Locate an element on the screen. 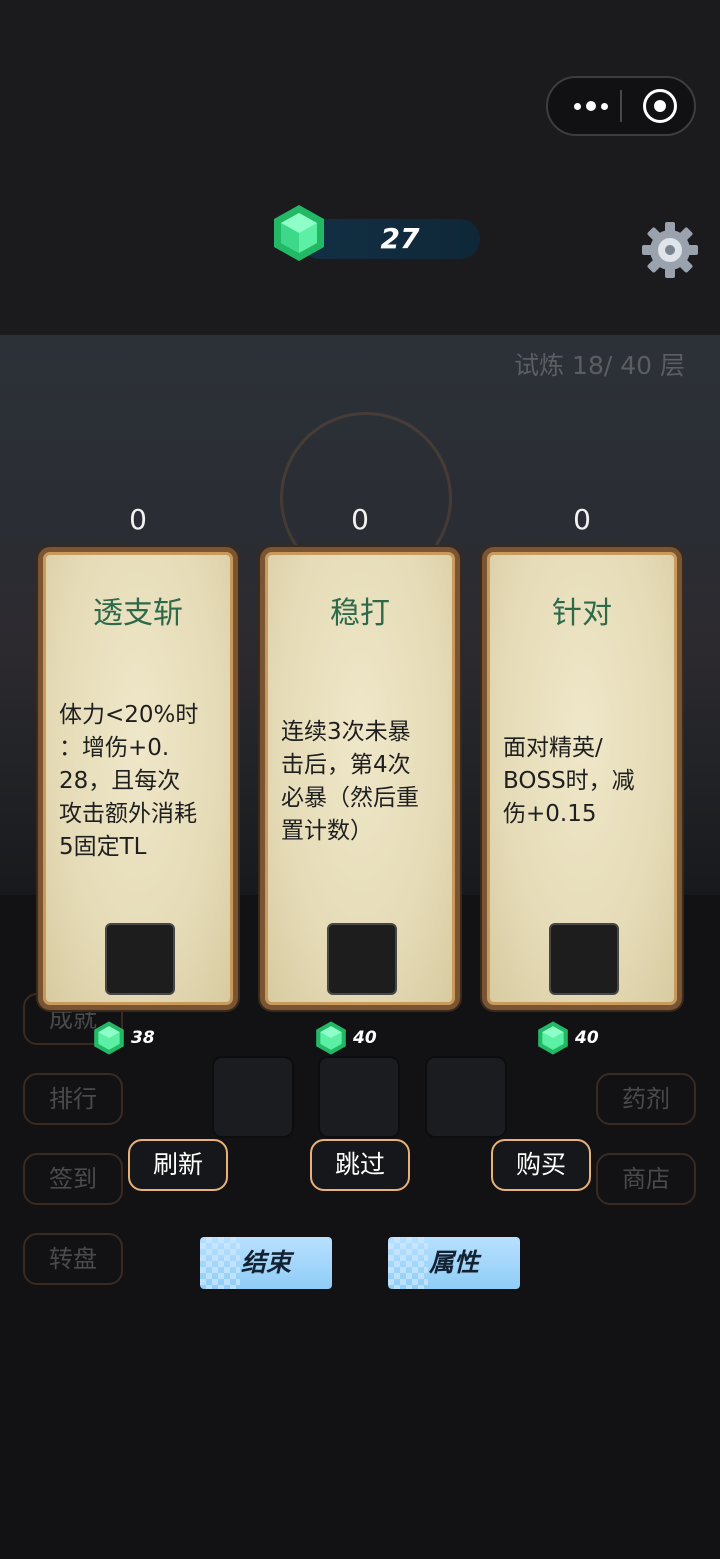 This screenshot has width=720, height=1559. attributes-button: 属性 is located at coordinates (454, 1263).